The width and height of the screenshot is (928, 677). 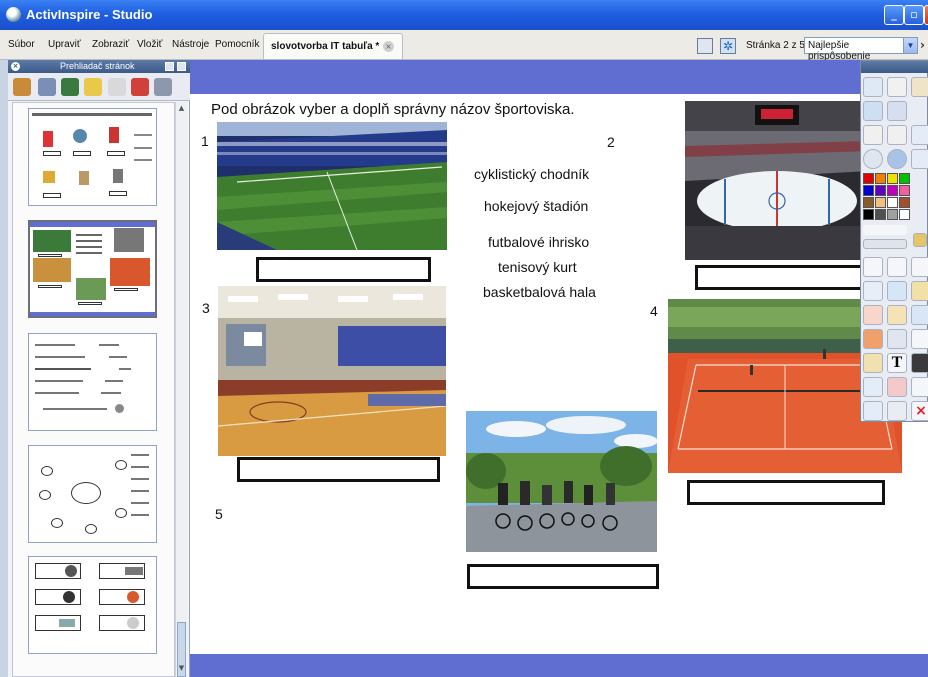 I want to click on option-tennis-court: tenisový kurt, so click(x=537, y=267).